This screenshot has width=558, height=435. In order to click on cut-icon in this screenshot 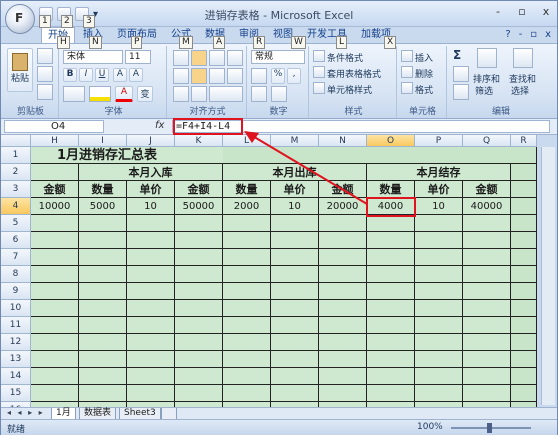, I will do `click(45, 56)`.